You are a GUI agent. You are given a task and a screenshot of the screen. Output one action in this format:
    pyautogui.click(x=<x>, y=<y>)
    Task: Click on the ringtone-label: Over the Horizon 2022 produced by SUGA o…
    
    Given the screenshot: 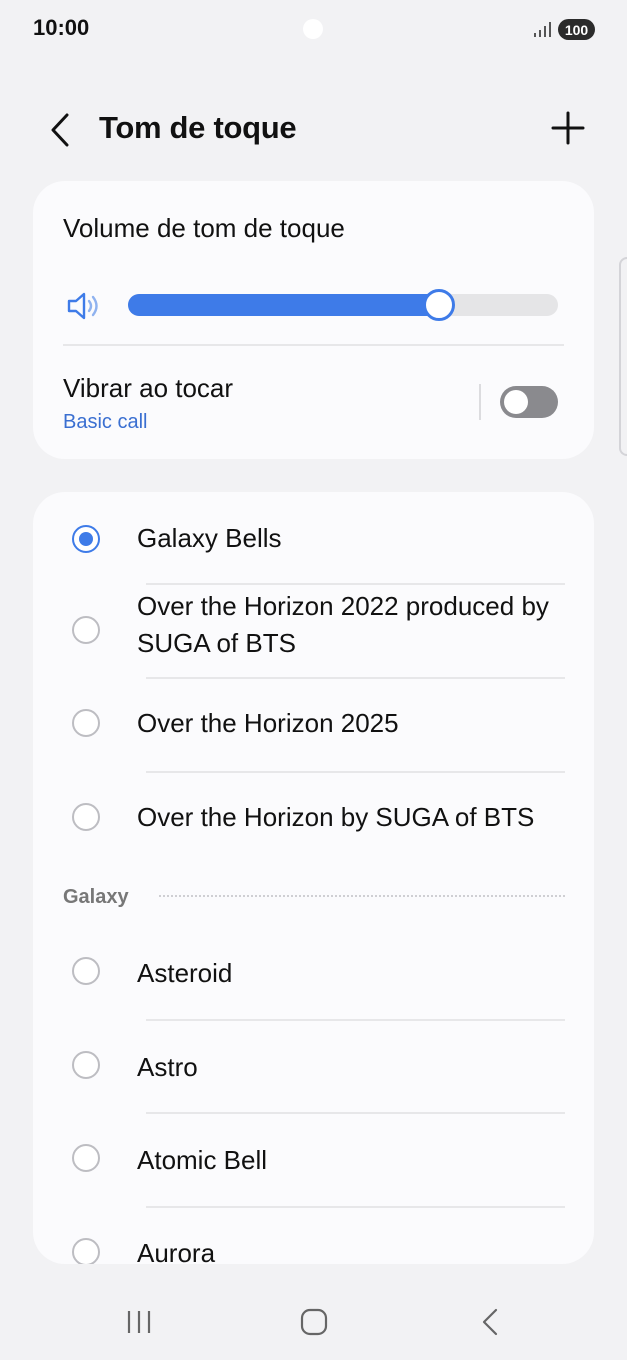 What is the action you would take?
    pyautogui.click(x=343, y=624)
    